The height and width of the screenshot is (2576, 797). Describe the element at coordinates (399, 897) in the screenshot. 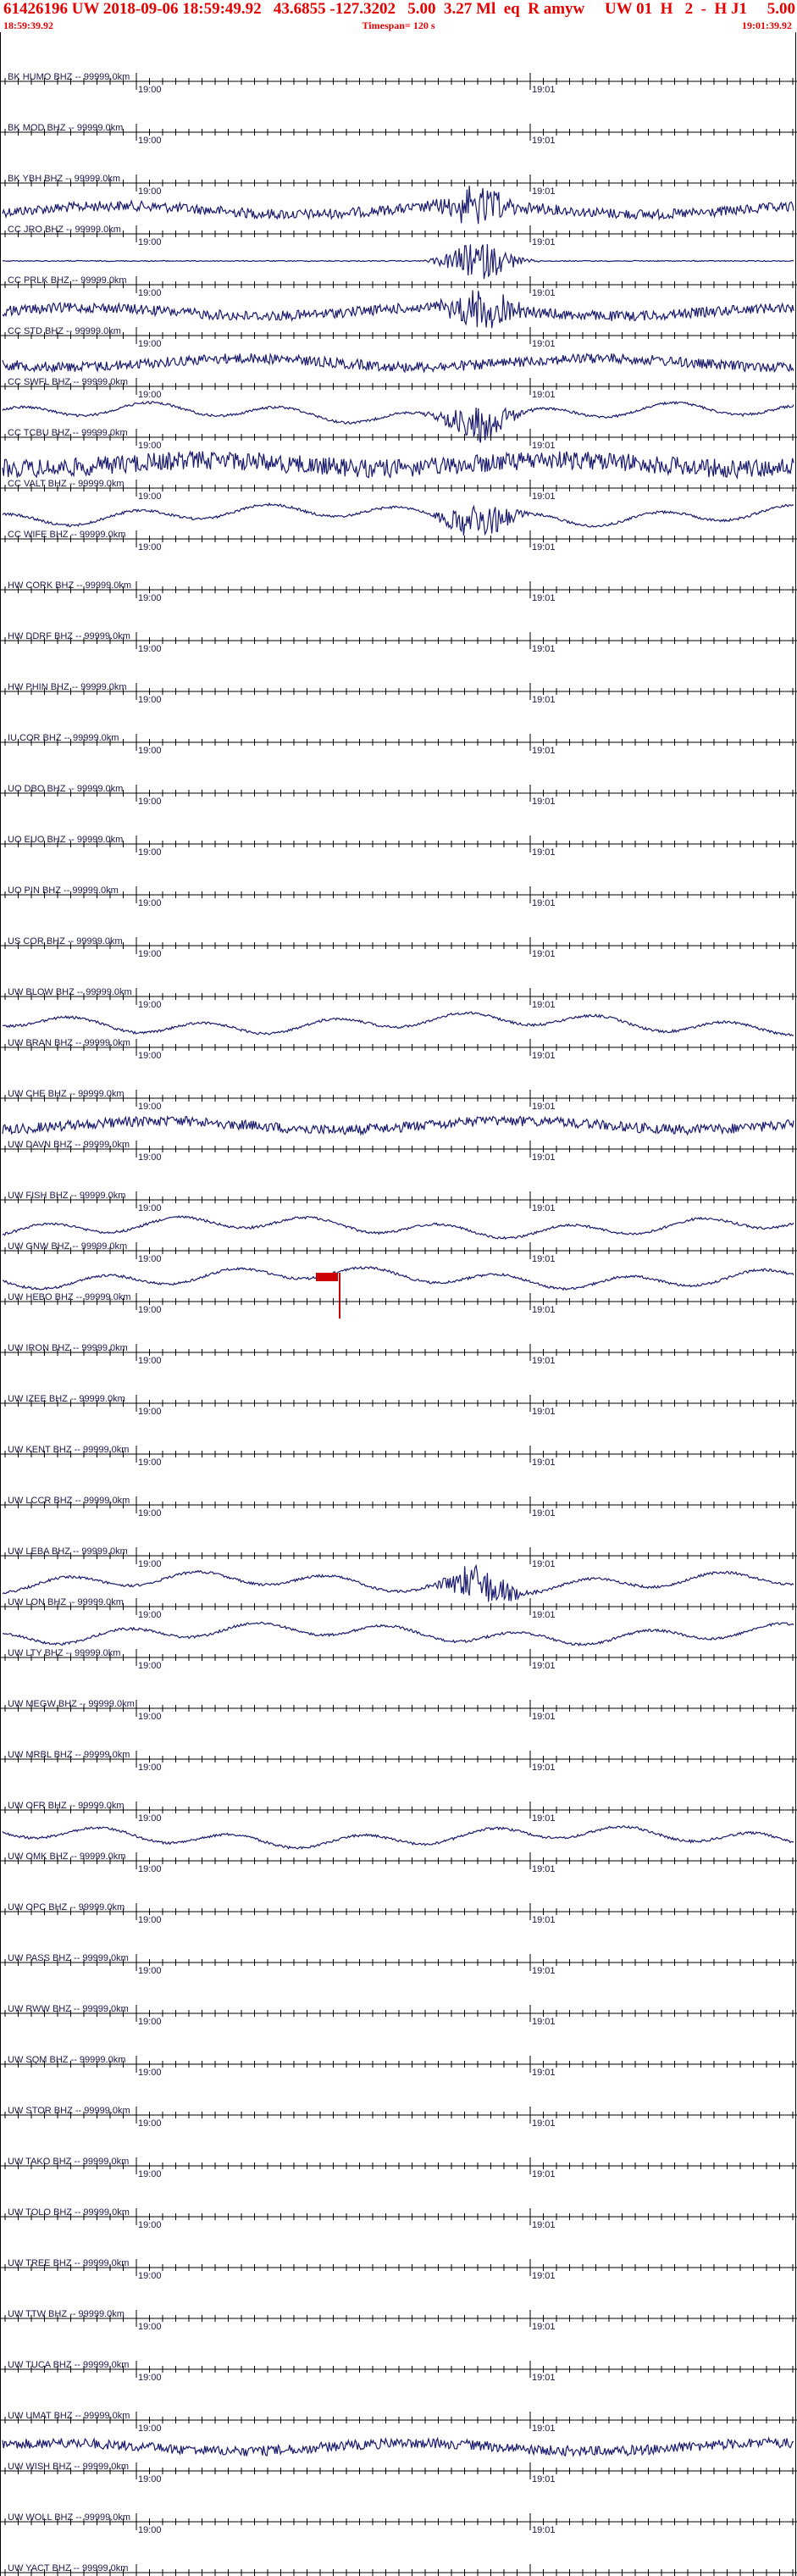

I see `trace-row: 19:00 19:01 UO PIN BHZ -- 99999.0km` at that location.